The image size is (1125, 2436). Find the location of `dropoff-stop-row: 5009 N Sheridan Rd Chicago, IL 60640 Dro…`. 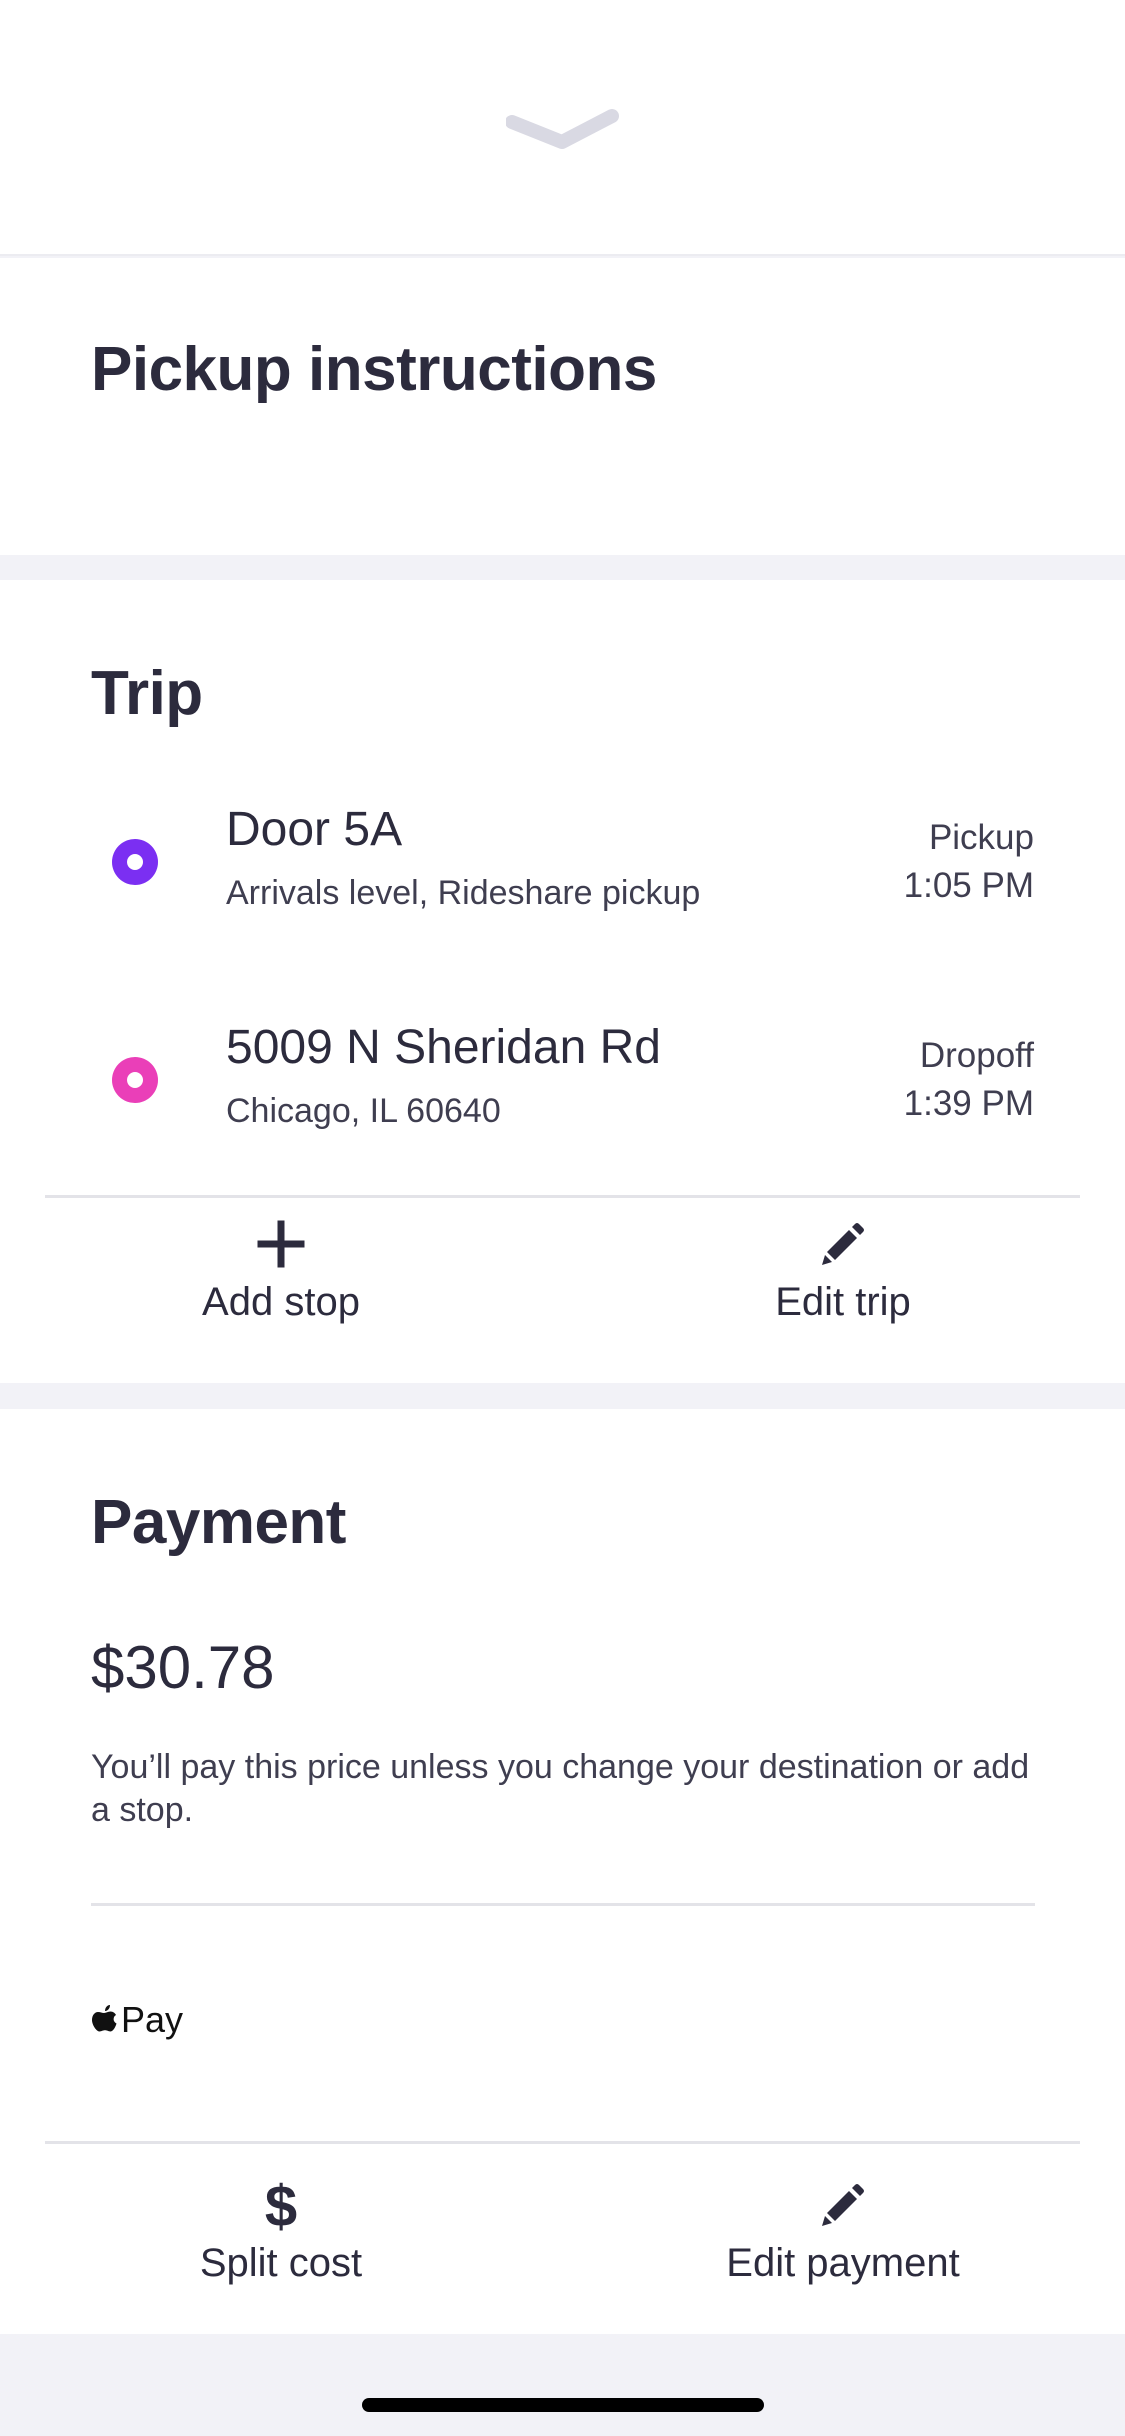

dropoff-stop-row: 5009 N Sheridan Rd Chicago, IL 60640 Dro… is located at coordinates (562, 1083).